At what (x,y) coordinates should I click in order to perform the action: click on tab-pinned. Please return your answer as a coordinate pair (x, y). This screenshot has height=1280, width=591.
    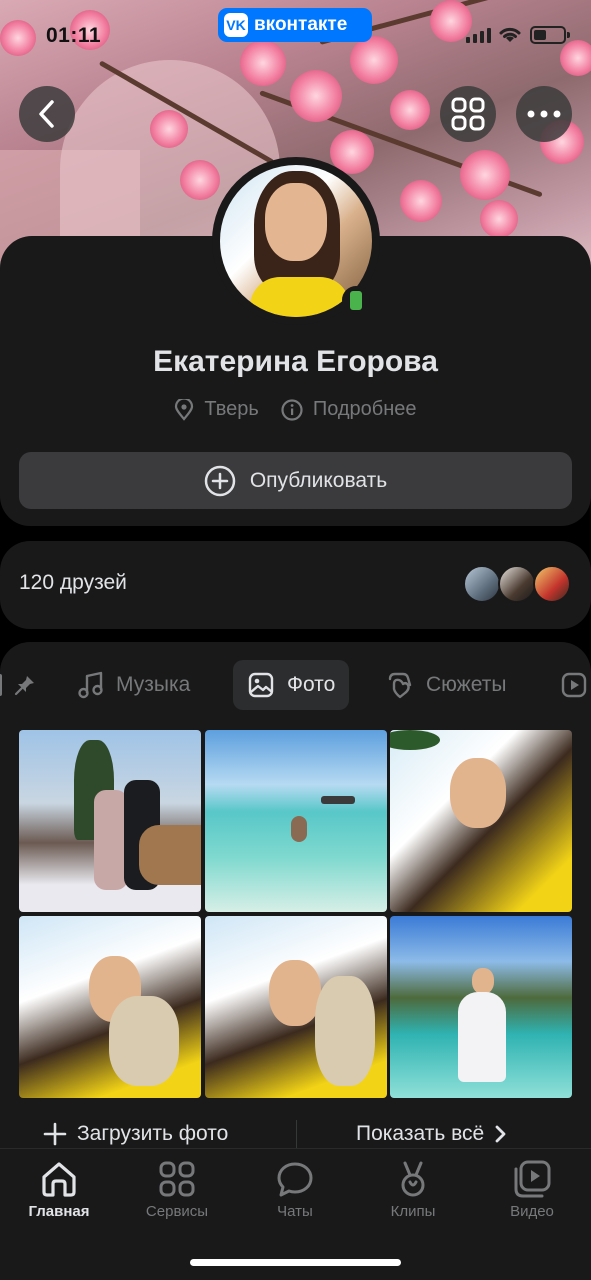
    Looking at the image, I should click on (18, 685).